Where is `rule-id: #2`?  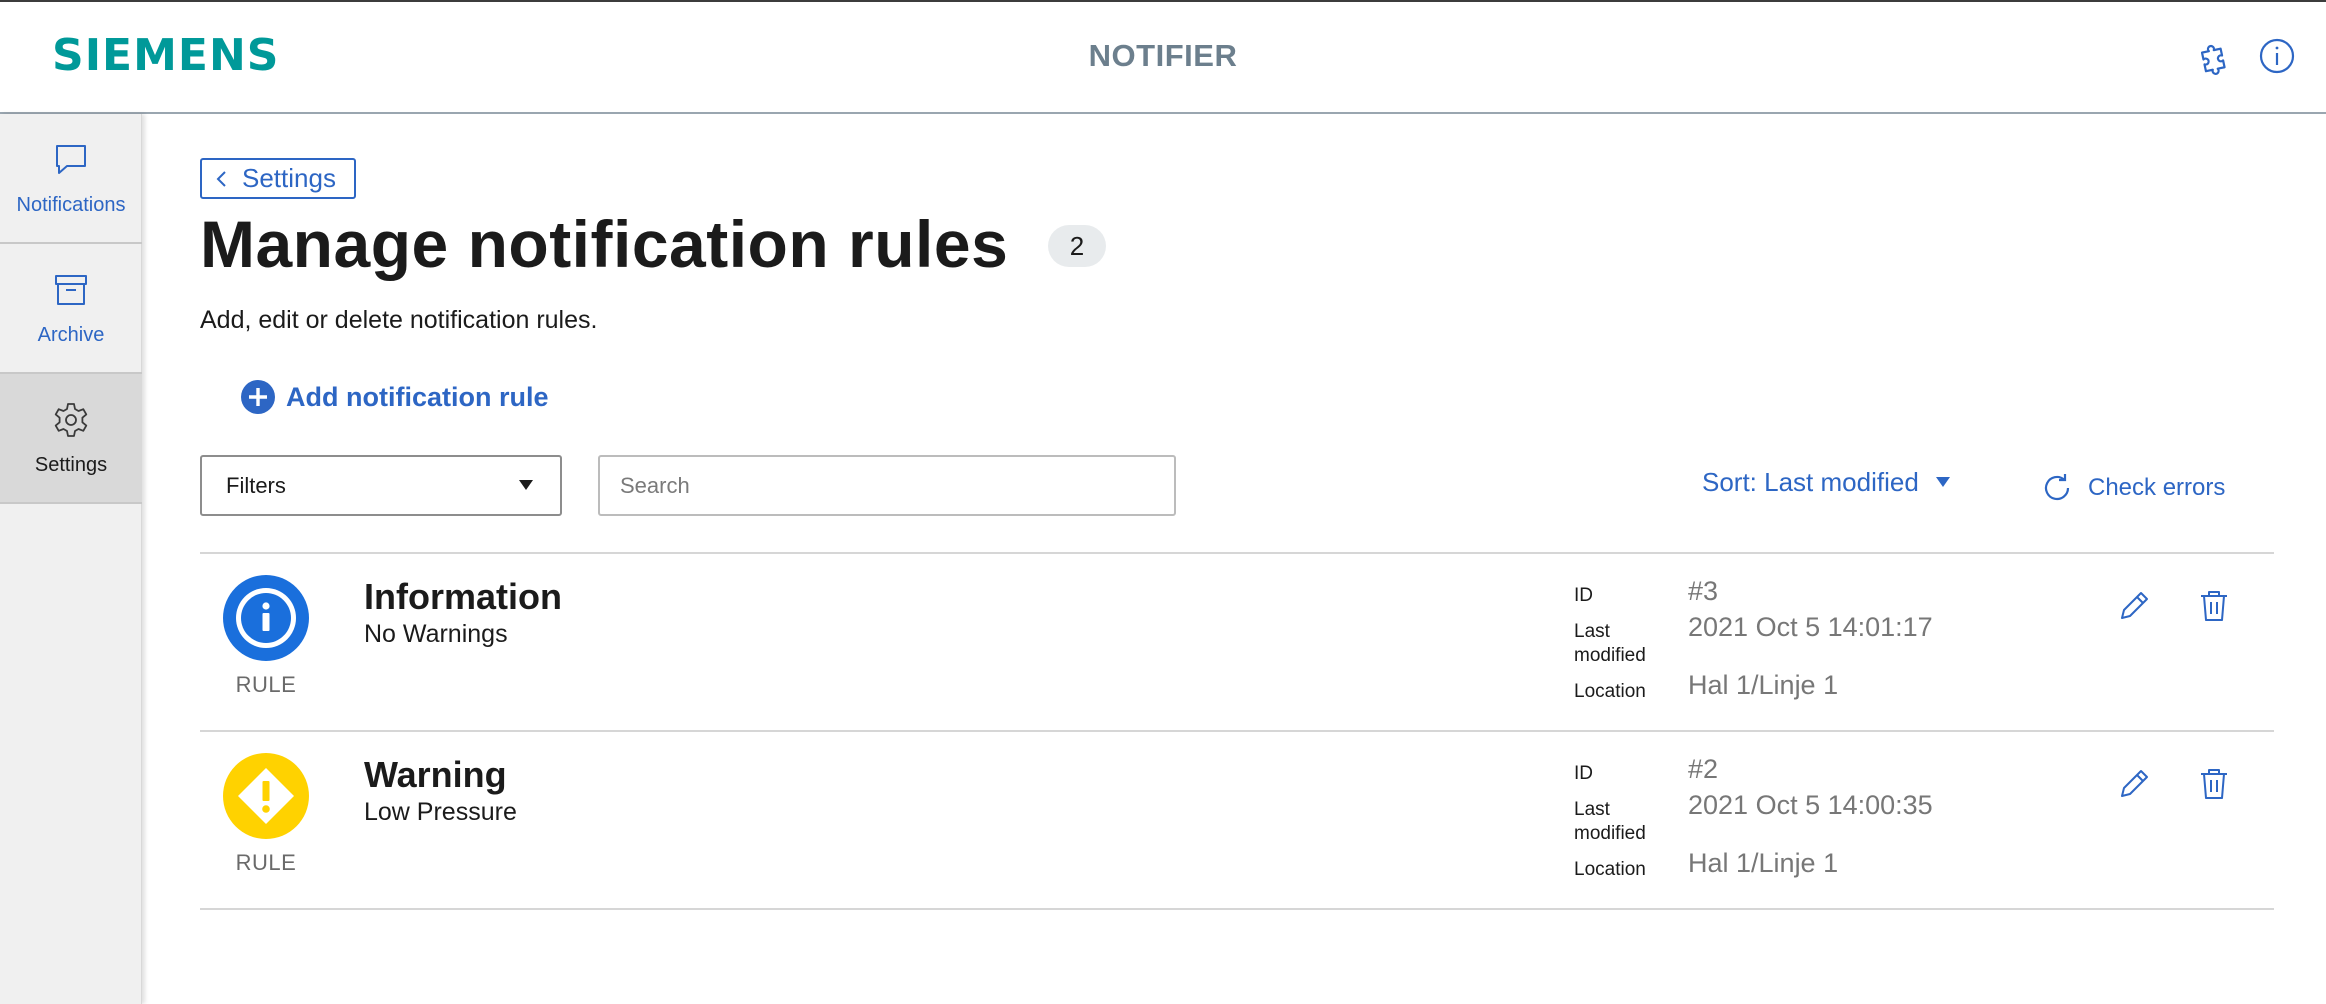
rule-id: #2 is located at coordinates (1703, 769).